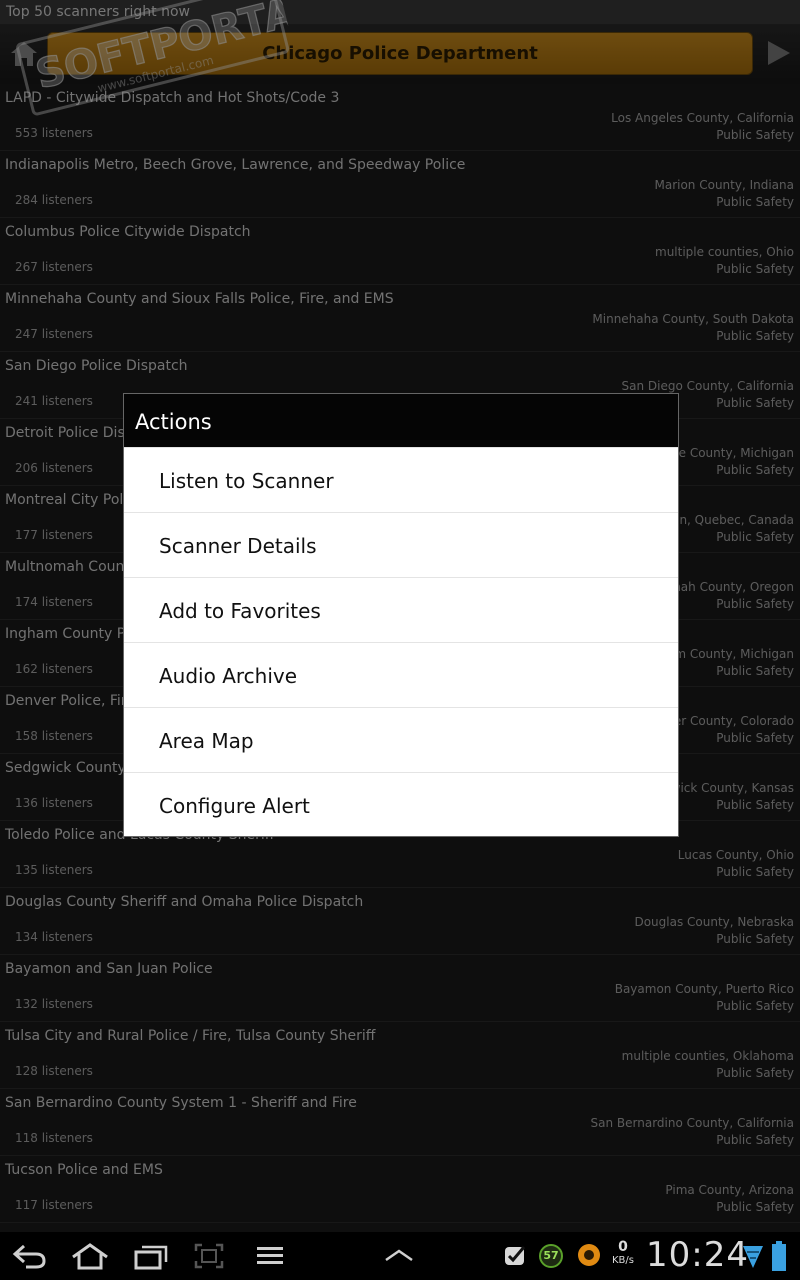  I want to click on network-speed: 0 KB/s, so click(623, 1253).